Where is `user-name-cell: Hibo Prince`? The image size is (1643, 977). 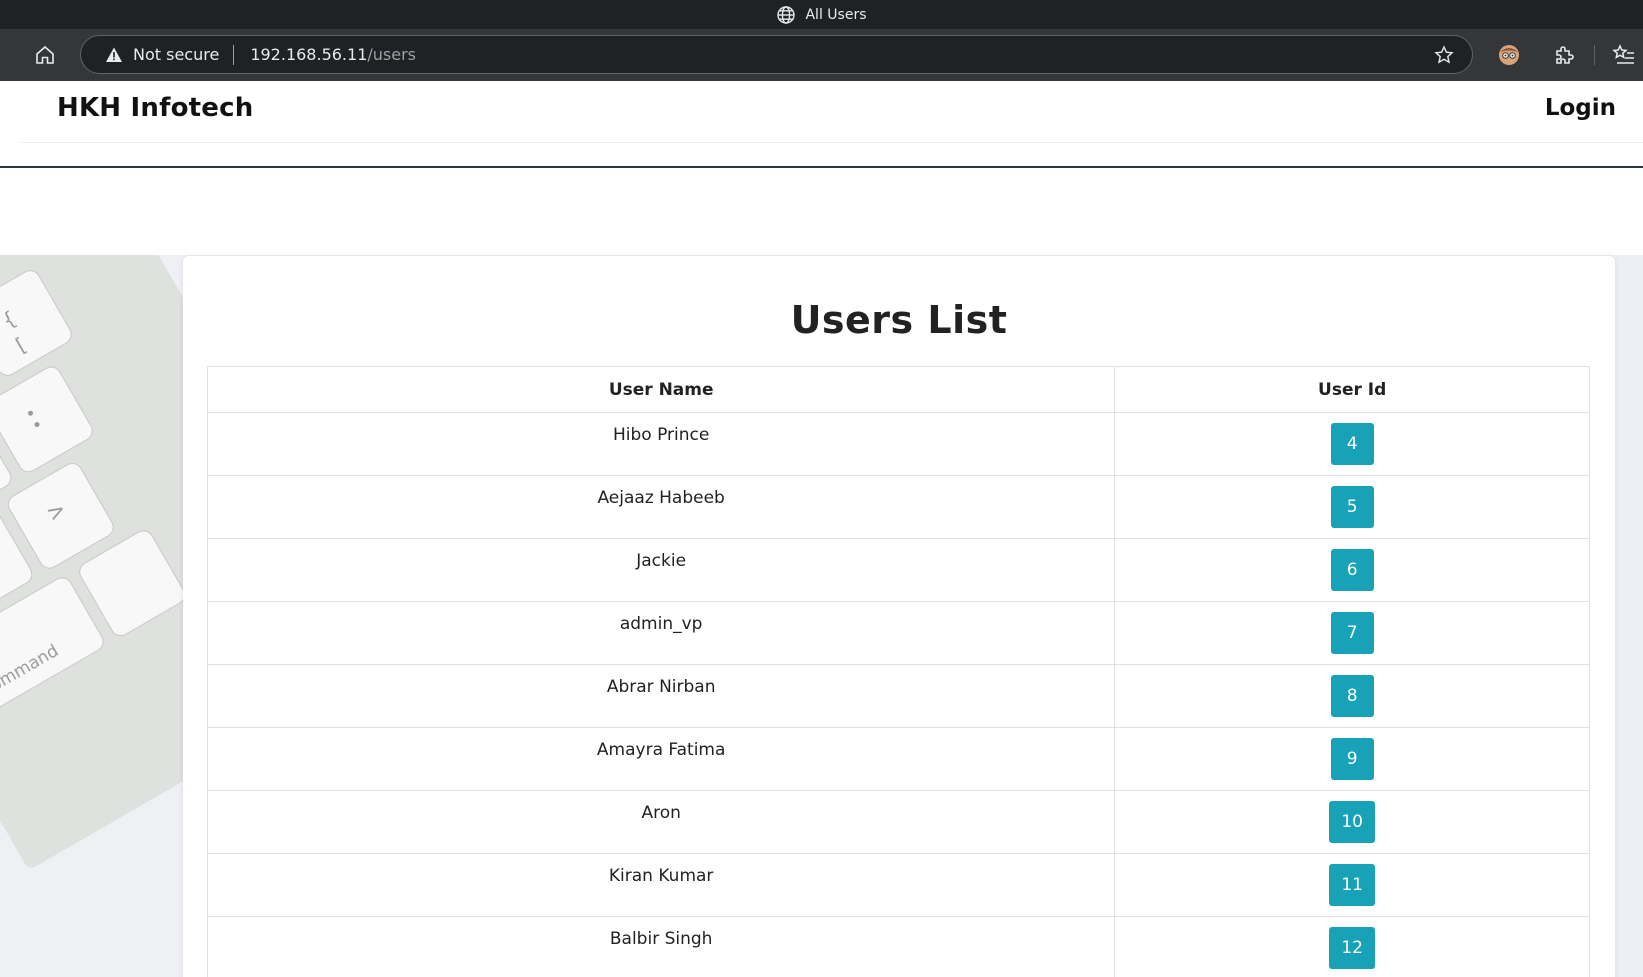
user-name-cell: Hibo Prince is located at coordinates (661, 444).